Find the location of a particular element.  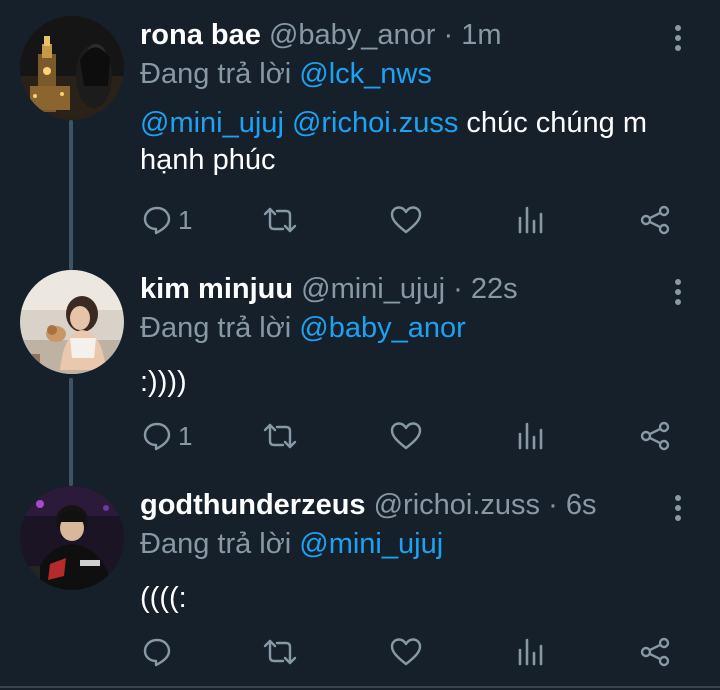

bottom-divider is located at coordinates (360, 687).